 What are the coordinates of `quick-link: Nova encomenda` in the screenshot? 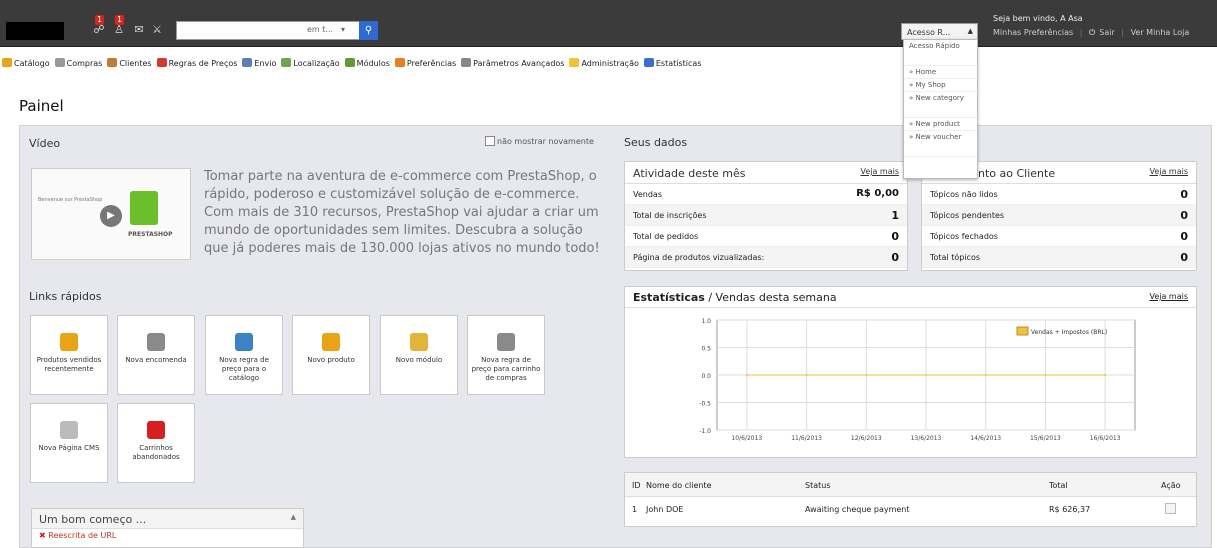 It's located at (156, 355).